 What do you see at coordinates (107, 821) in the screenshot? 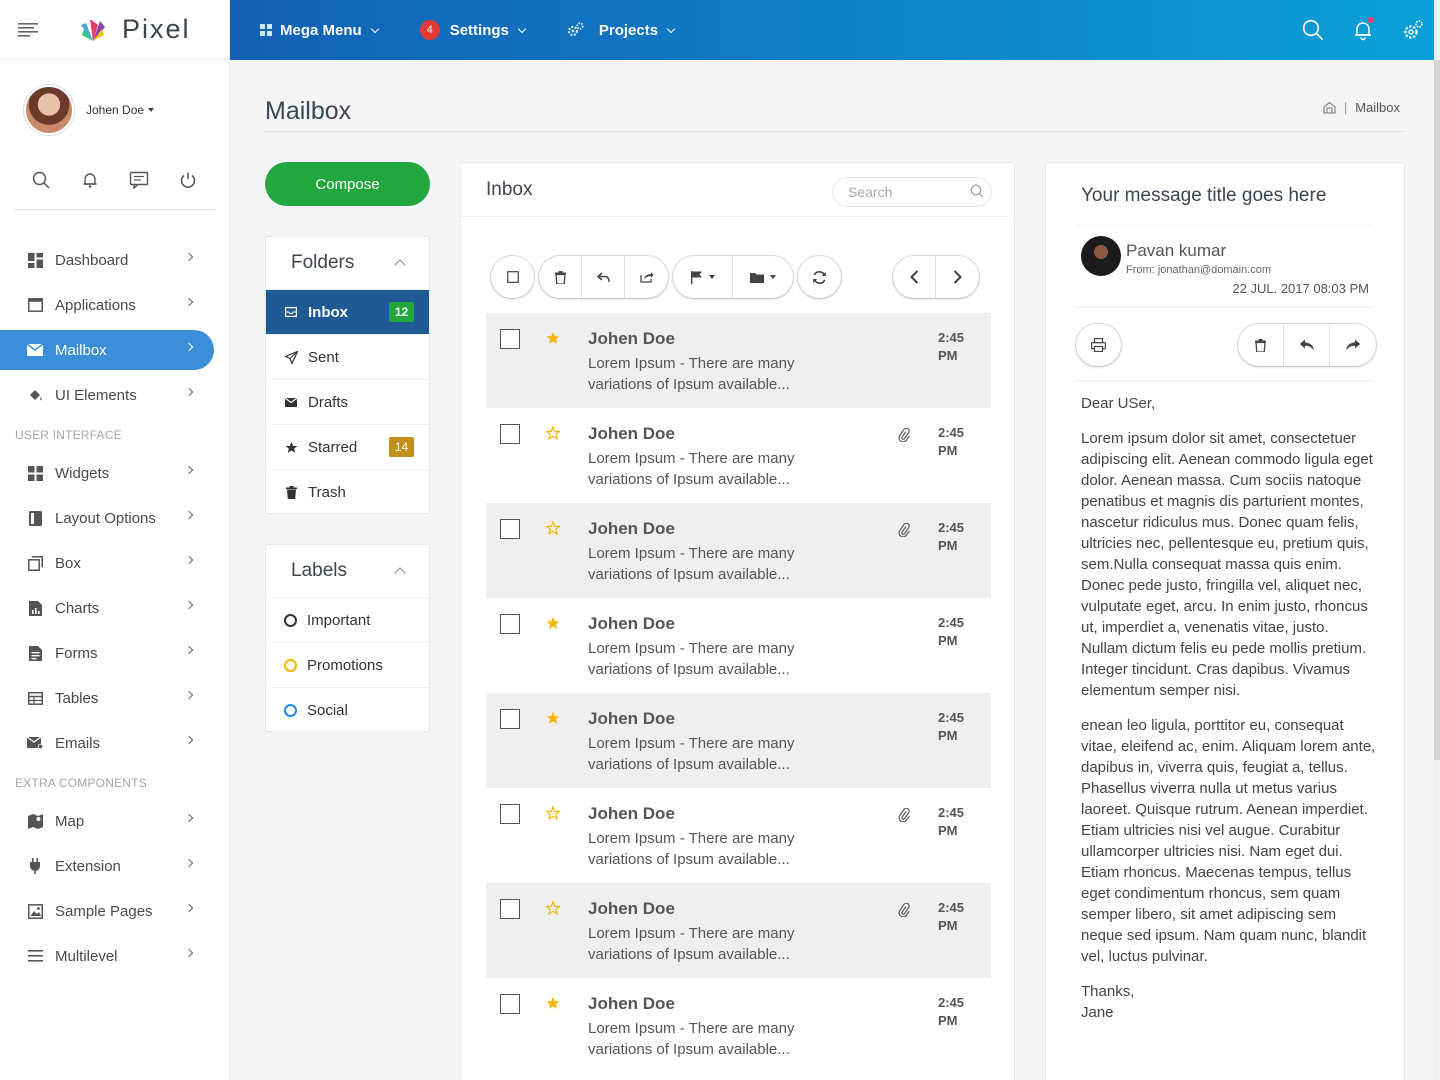
I see `sidebar-item-map: Map` at bounding box center [107, 821].